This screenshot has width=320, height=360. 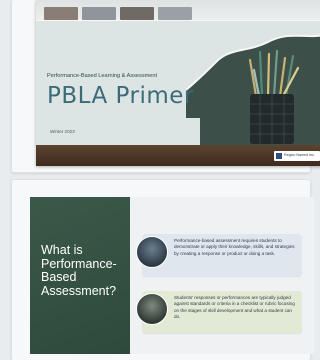 I want to click on slide-heading-line: Assessment?, so click(x=79, y=290).